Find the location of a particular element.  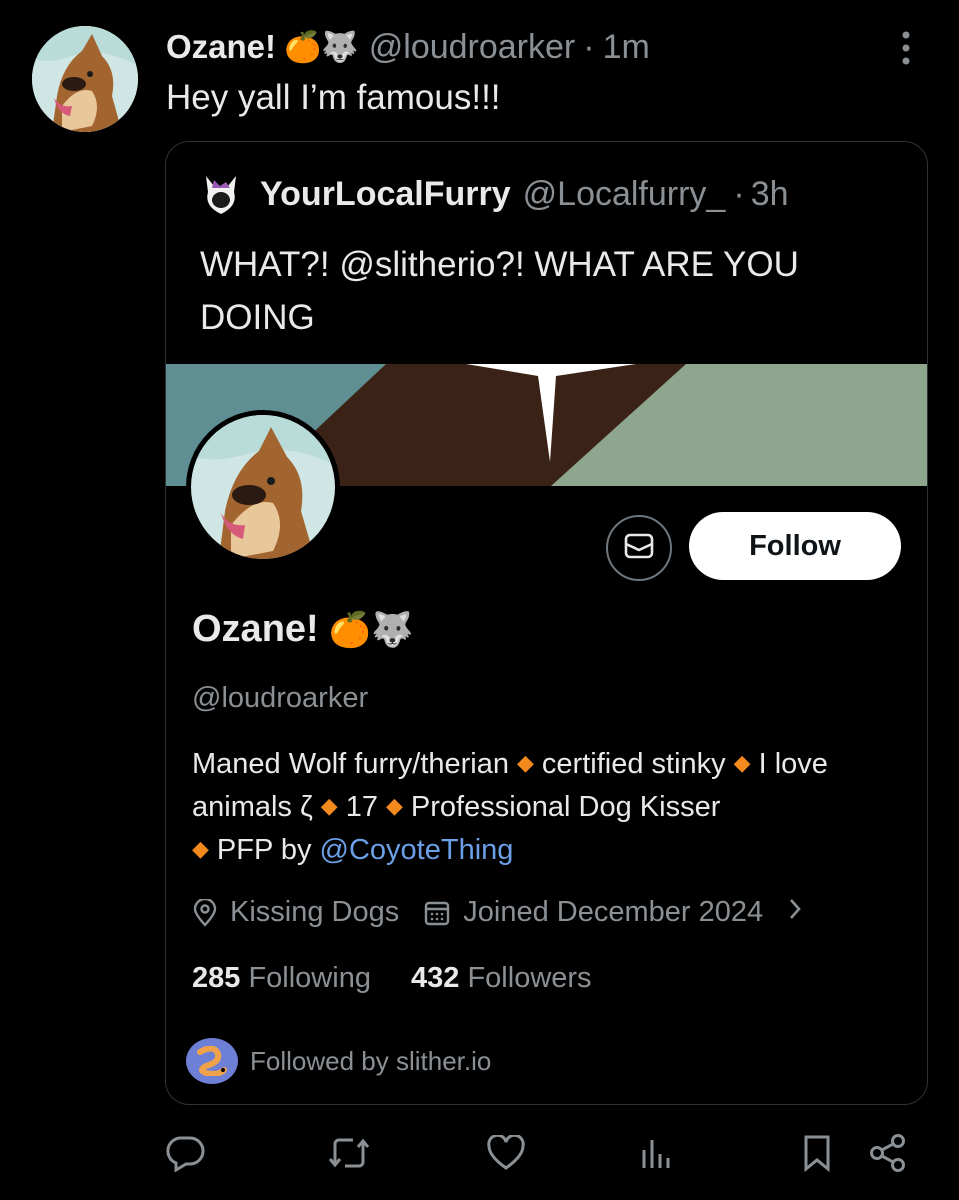

followed-by-text: Followed by slither.io is located at coordinates (371, 1060).